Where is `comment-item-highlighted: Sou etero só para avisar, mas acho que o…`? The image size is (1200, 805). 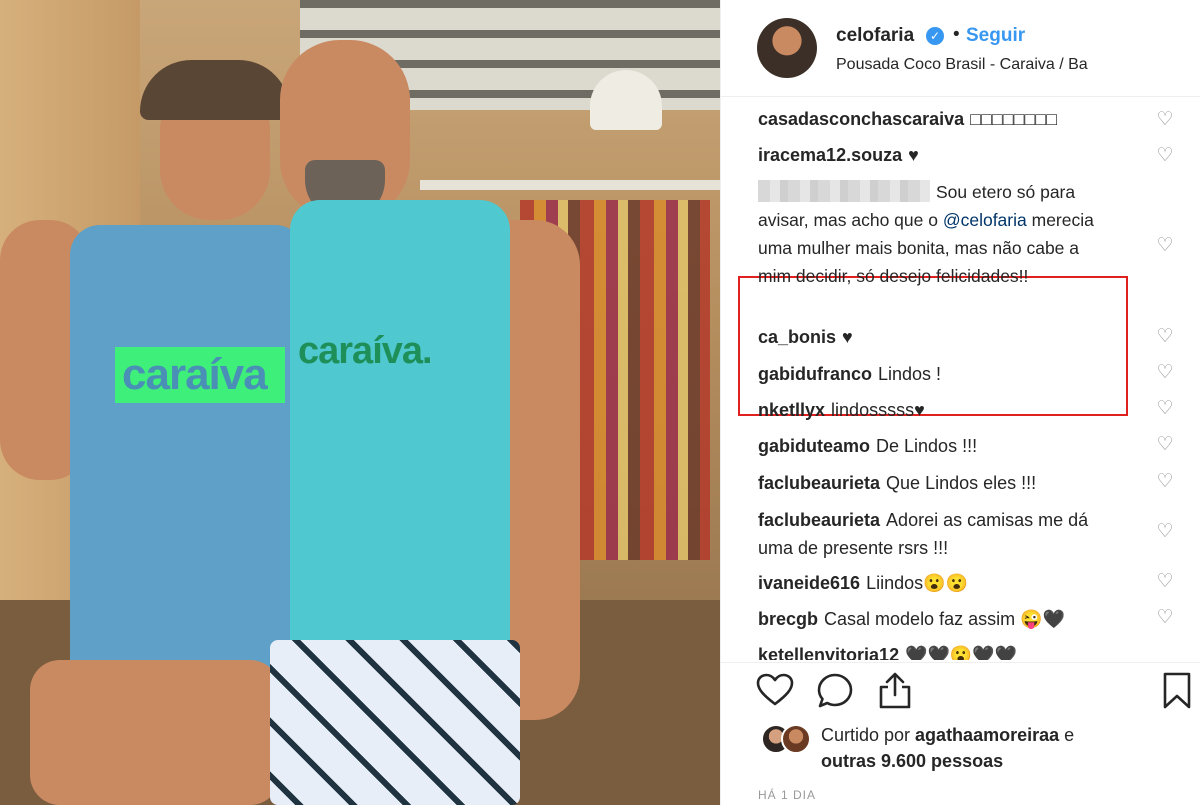 comment-item-highlighted: Sou etero só para avisar, mas acho que o… is located at coordinates (935, 234).